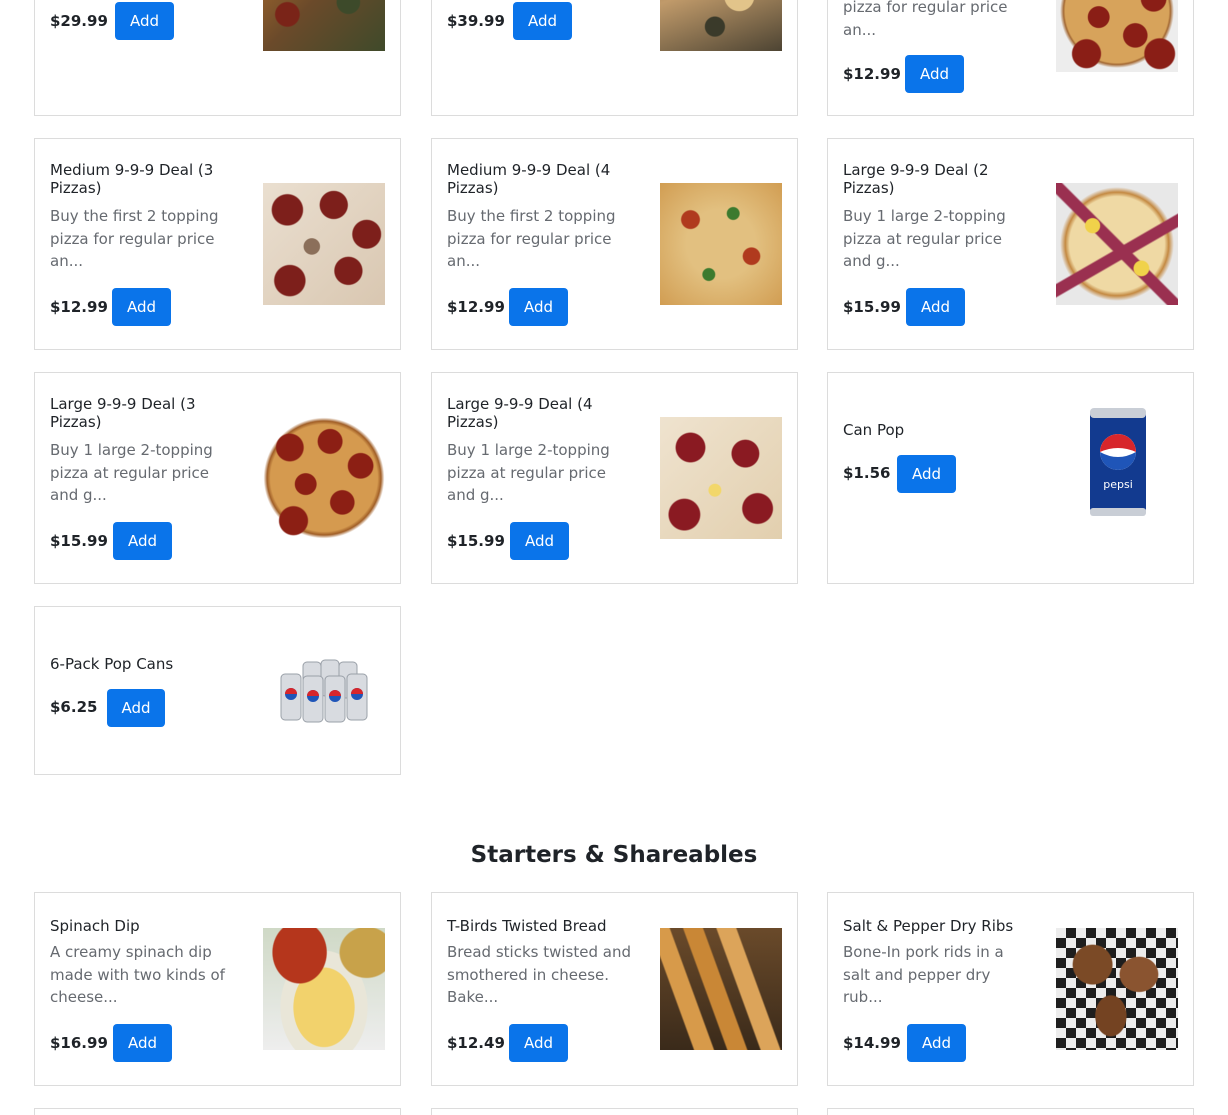 The image size is (1228, 1115). I want to click on menu-item-card: 6-Pack Pop Cans $6.25 Add, so click(217, 690).